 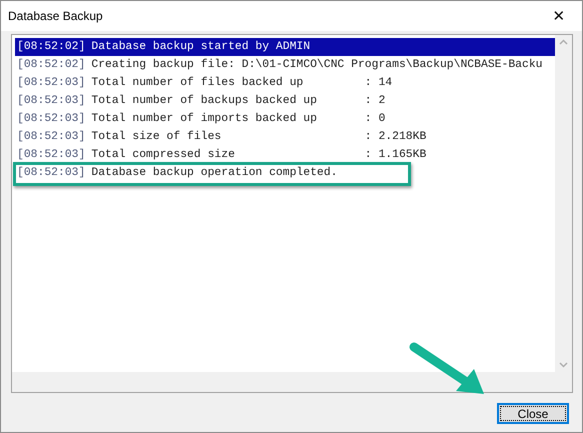 What do you see at coordinates (285, 119) in the screenshot?
I see `log-line: [08:52:03] Total number of imports backed up : 0` at bounding box center [285, 119].